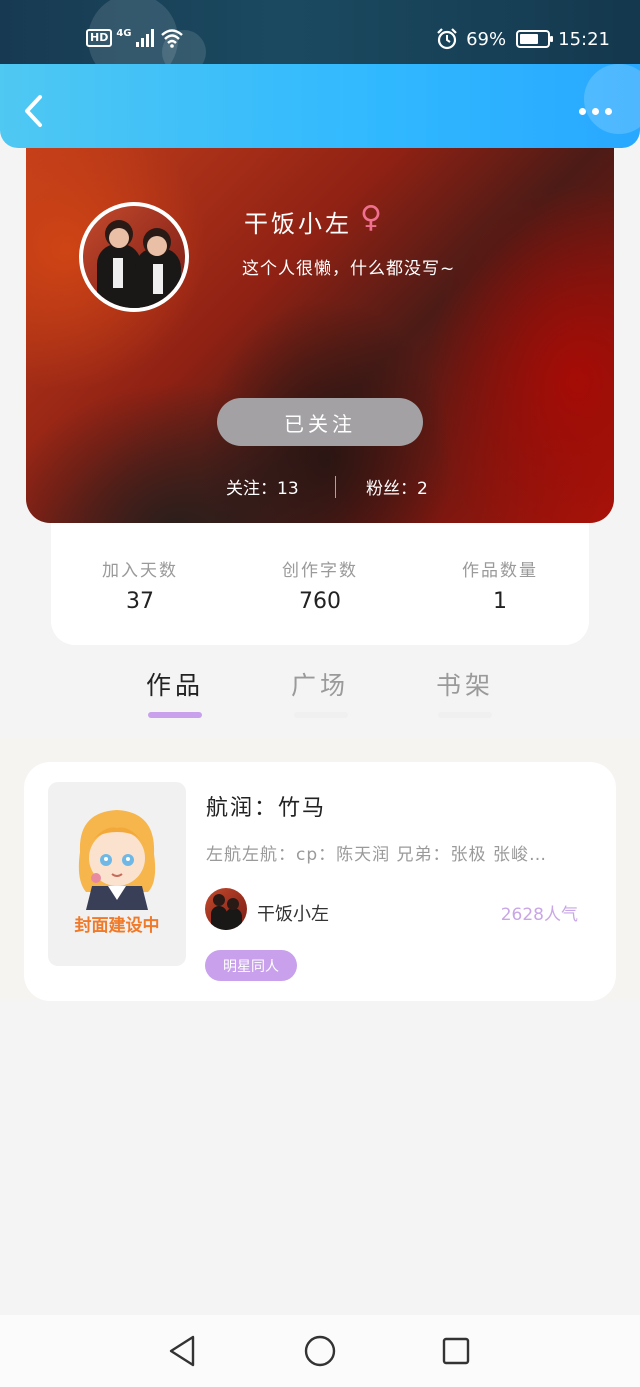 This screenshot has width=640, height=1387. What do you see at coordinates (371, 217) in the screenshot?
I see `female-icon: ♀` at bounding box center [371, 217].